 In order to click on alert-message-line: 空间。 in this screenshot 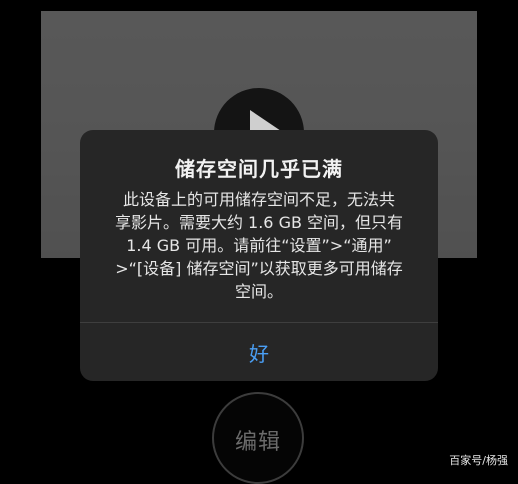, I will do `click(258, 291)`.